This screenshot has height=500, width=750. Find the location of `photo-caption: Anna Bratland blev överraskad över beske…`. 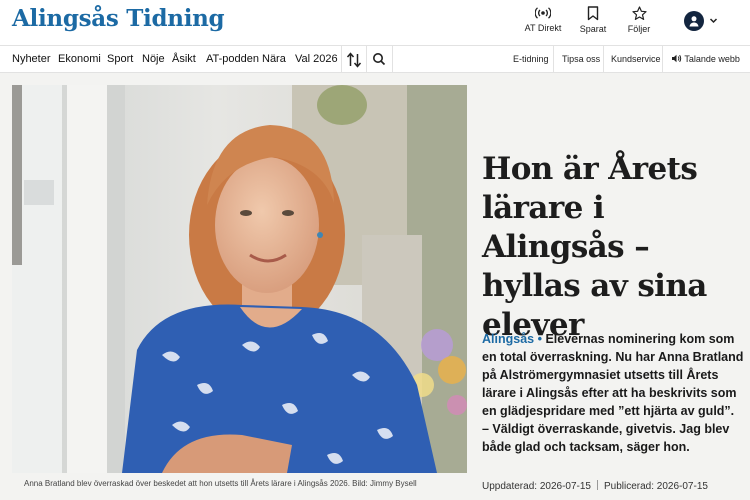

photo-caption: Anna Bratland blev överraskad över beske… is located at coordinates (220, 483).